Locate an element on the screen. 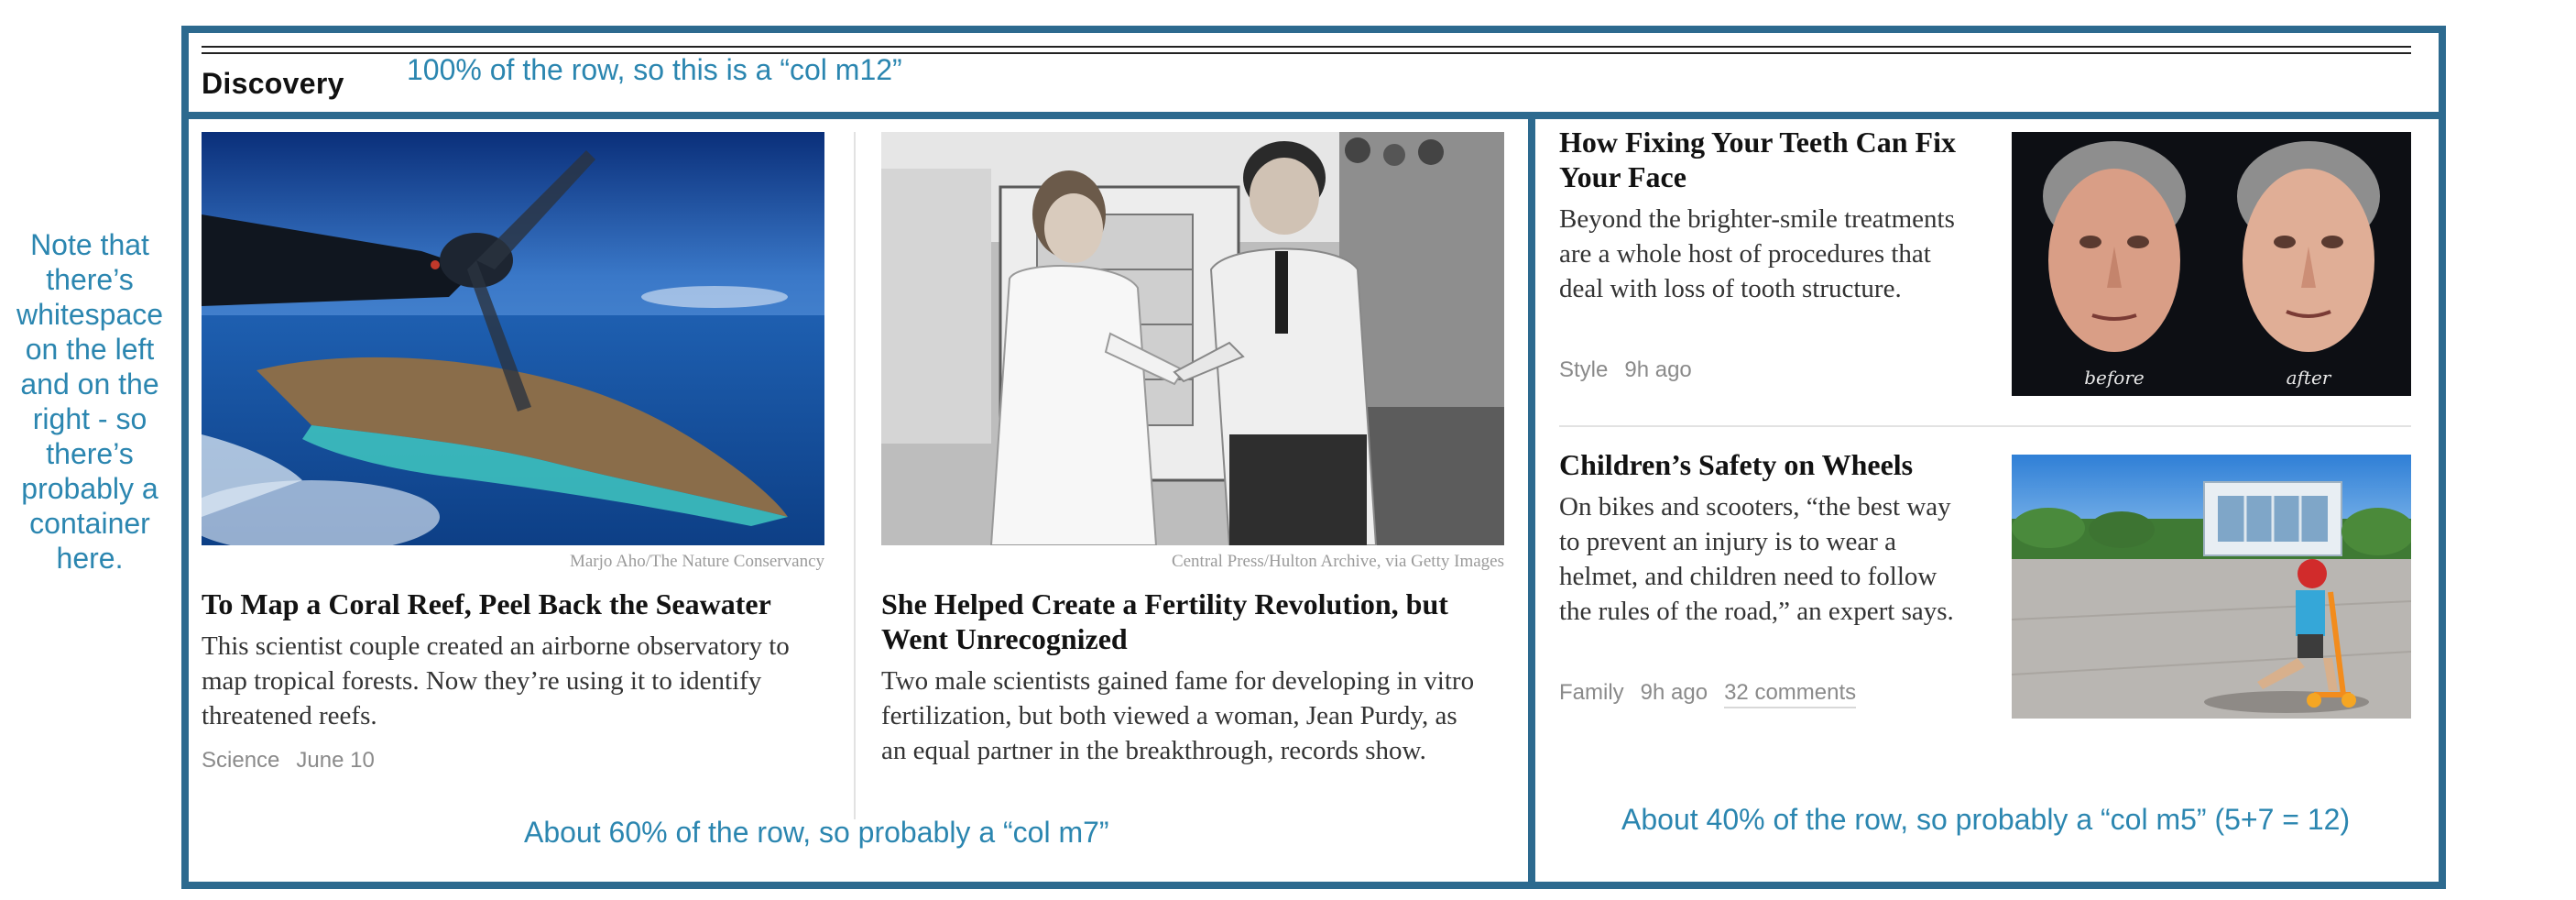 The image size is (2576, 900). section-title: Discovery is located at coordinates (273, 84).